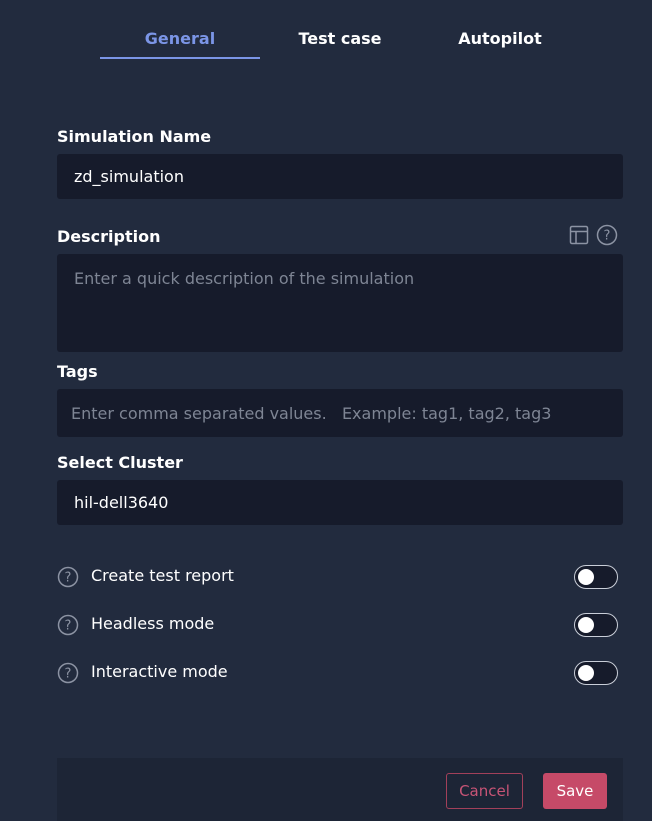 This screenshot has height=821, width=652. I want to click on option-label: Create test report, so click(162, 575).